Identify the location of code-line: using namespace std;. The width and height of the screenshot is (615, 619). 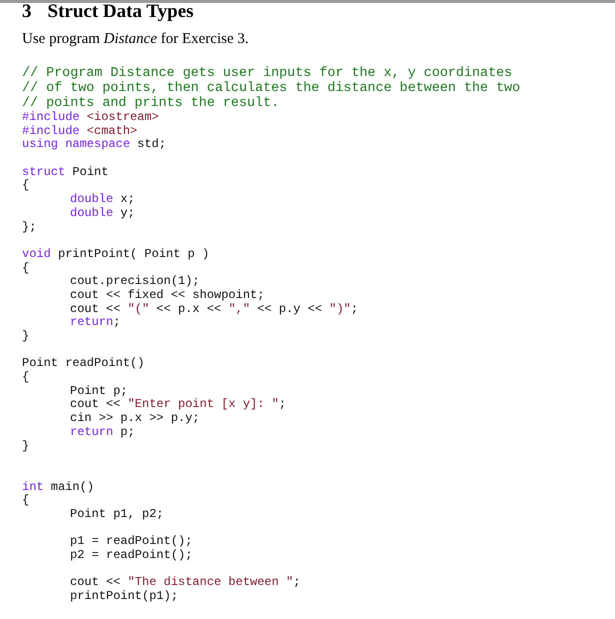
(94, 145).